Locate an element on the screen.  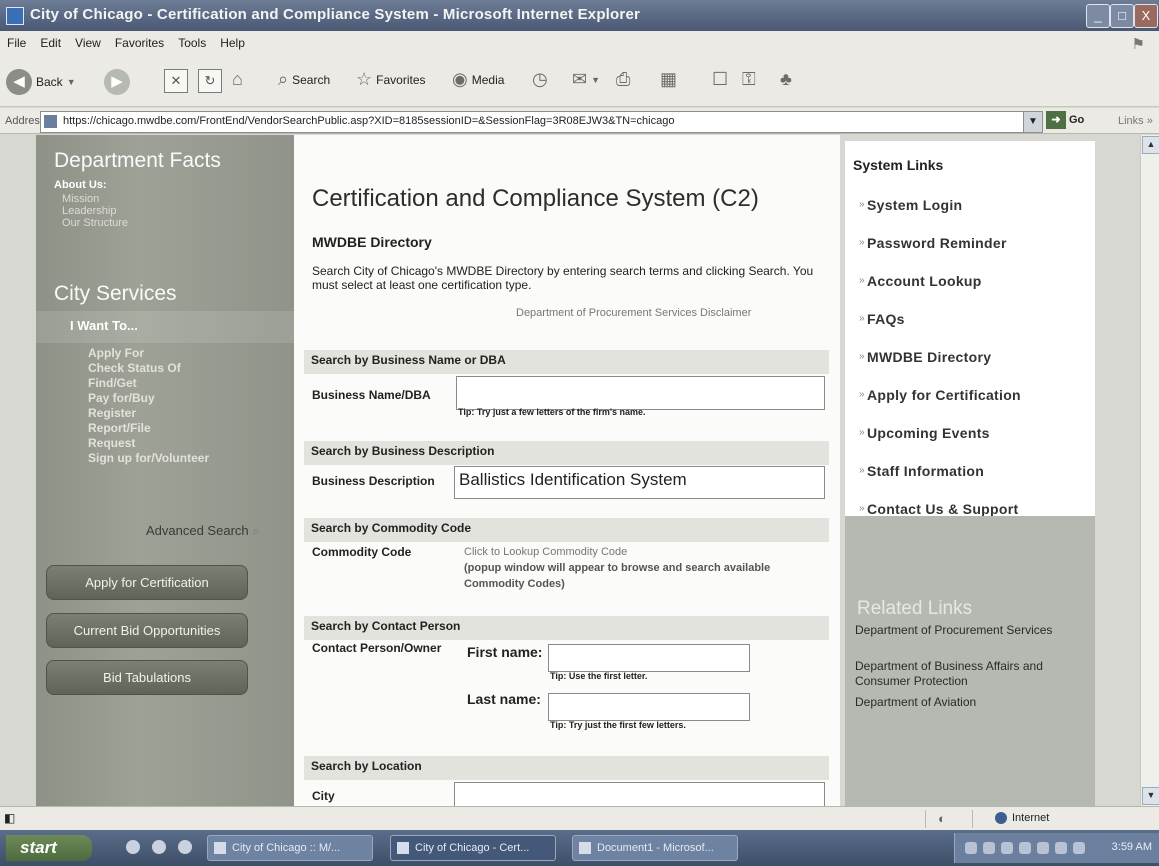
menu-bar: File Edit View Favorites Tools Help ⚑ is located at coordinates (579, 43).